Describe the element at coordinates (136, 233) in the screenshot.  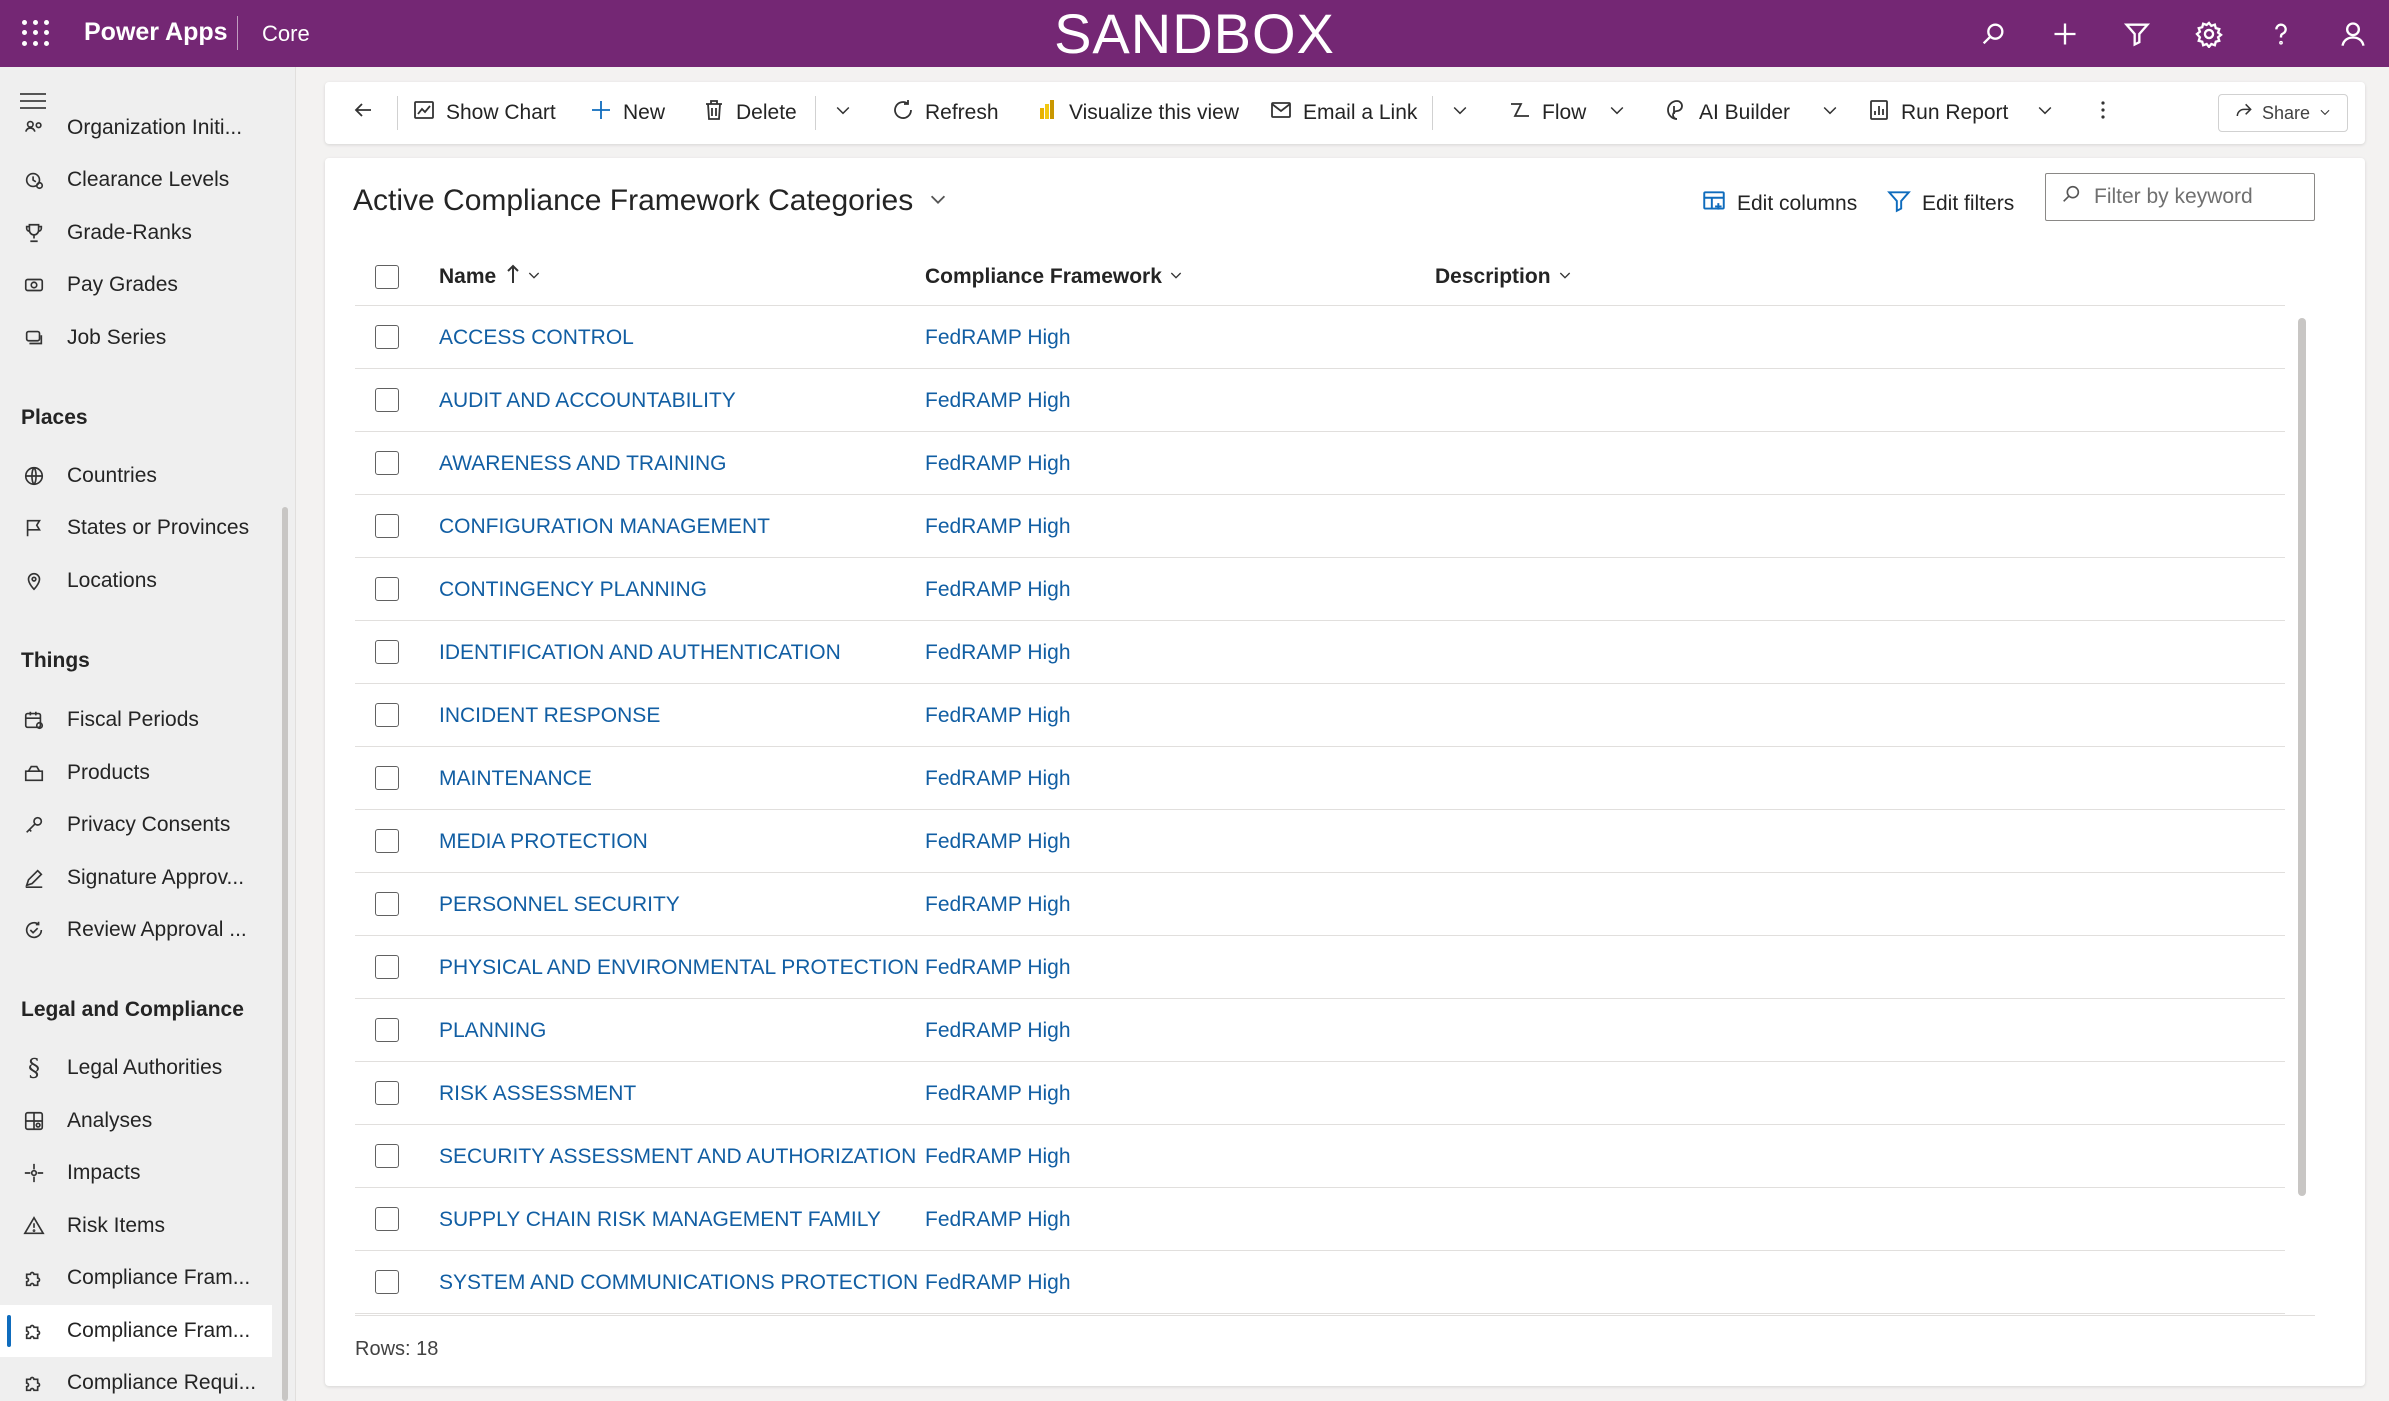
I see `sidebar-item-grade-ranks: Grade-Ranks` at that location.